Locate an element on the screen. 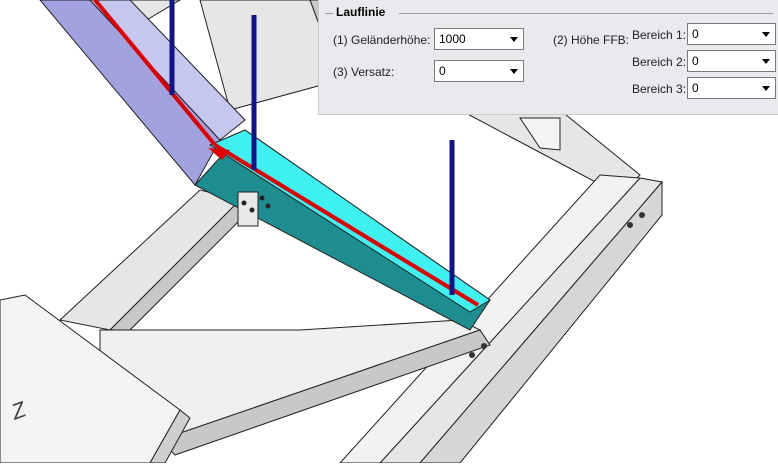 Image resolution: width=778 pixels, height=468 pixels. zone-3-label: Bereich 3: is located at coordinates (659, 89).